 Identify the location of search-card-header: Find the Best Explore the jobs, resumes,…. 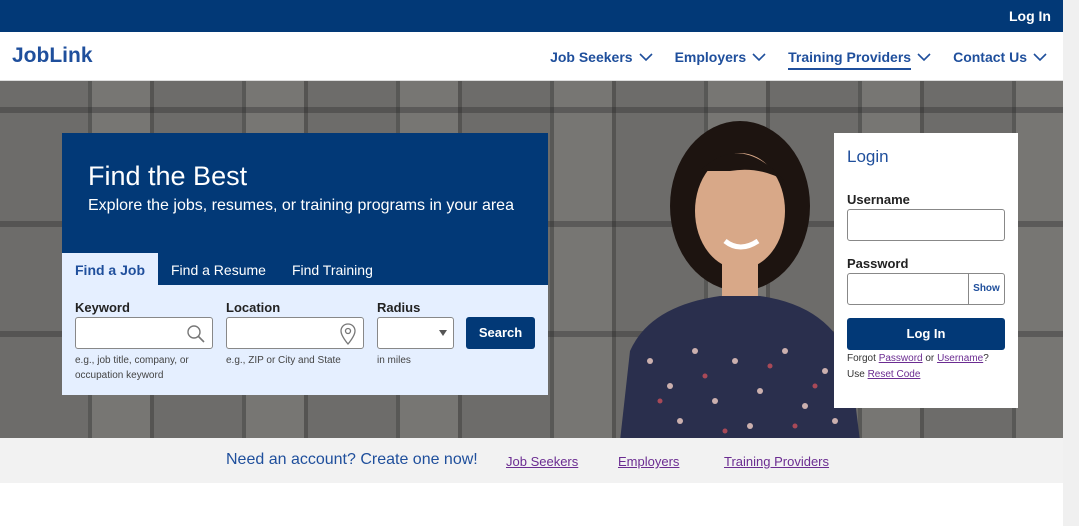
(305, 209).